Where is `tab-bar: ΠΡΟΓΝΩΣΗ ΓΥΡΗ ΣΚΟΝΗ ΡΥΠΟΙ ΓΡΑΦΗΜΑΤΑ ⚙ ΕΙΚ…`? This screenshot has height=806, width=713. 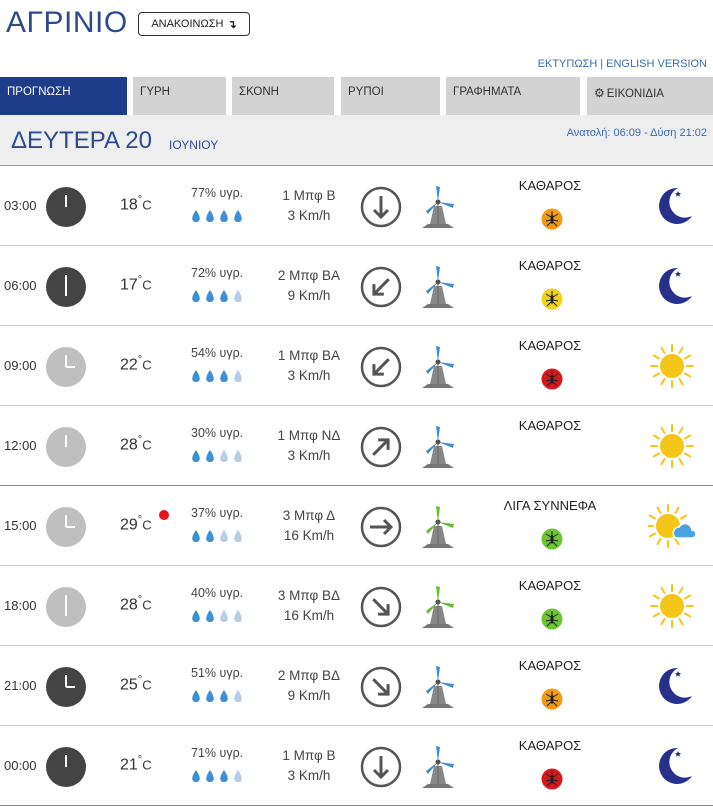 tab-bar: ΠΡΟΓΝΩΣΗ ΓΥΡΗ ΣΚΟΝΗ ΡΥΠΟΙ ΓΡΑΦΗΜΑΤΑ ⚙ ΕΙΚ… is located at coordinates (356, 96).